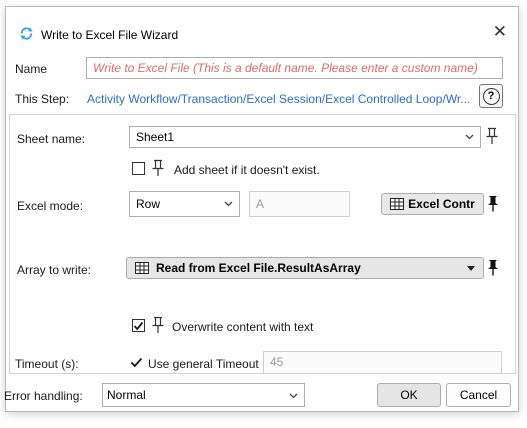 The width and height of the screenshot is (527, 428). What do you see at coordinates (50, 206) in the screenshot?
I see `excel-mode-label: Excel mode:` at bounding box center [50, 206].